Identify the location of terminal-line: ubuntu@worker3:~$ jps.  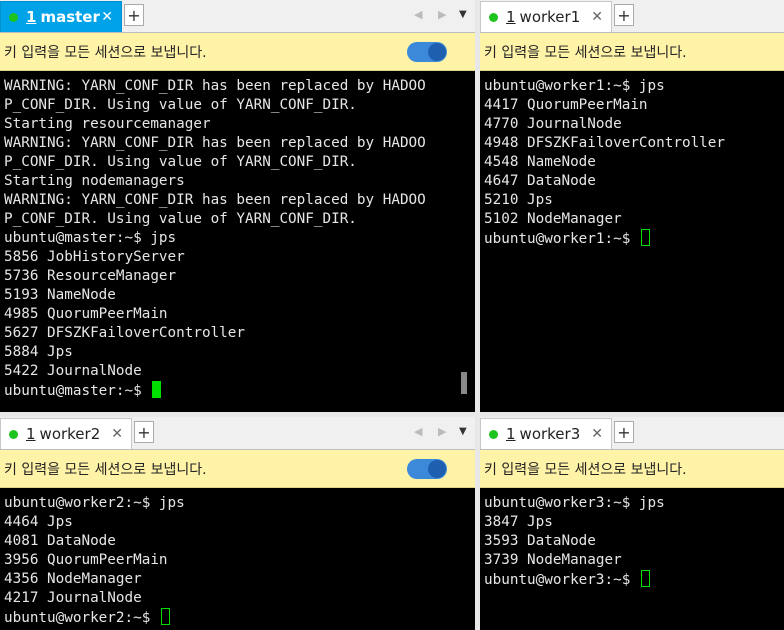
(574, 503).